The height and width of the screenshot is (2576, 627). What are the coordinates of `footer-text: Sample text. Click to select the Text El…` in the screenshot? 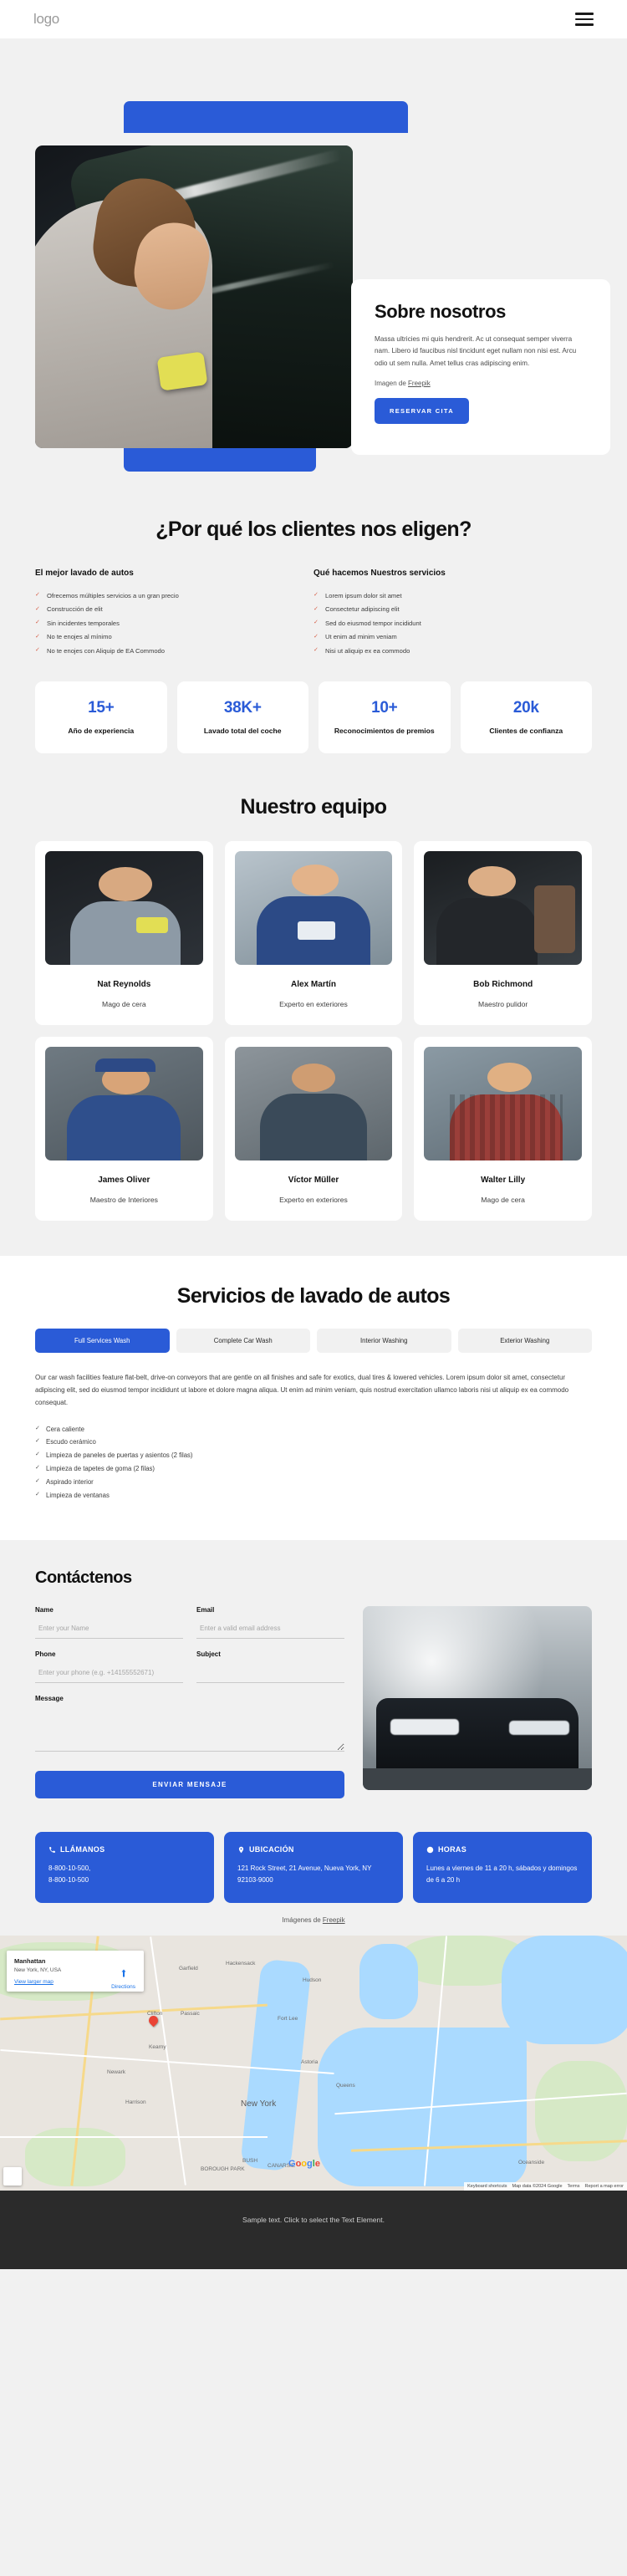 It's located at (313, 2220).